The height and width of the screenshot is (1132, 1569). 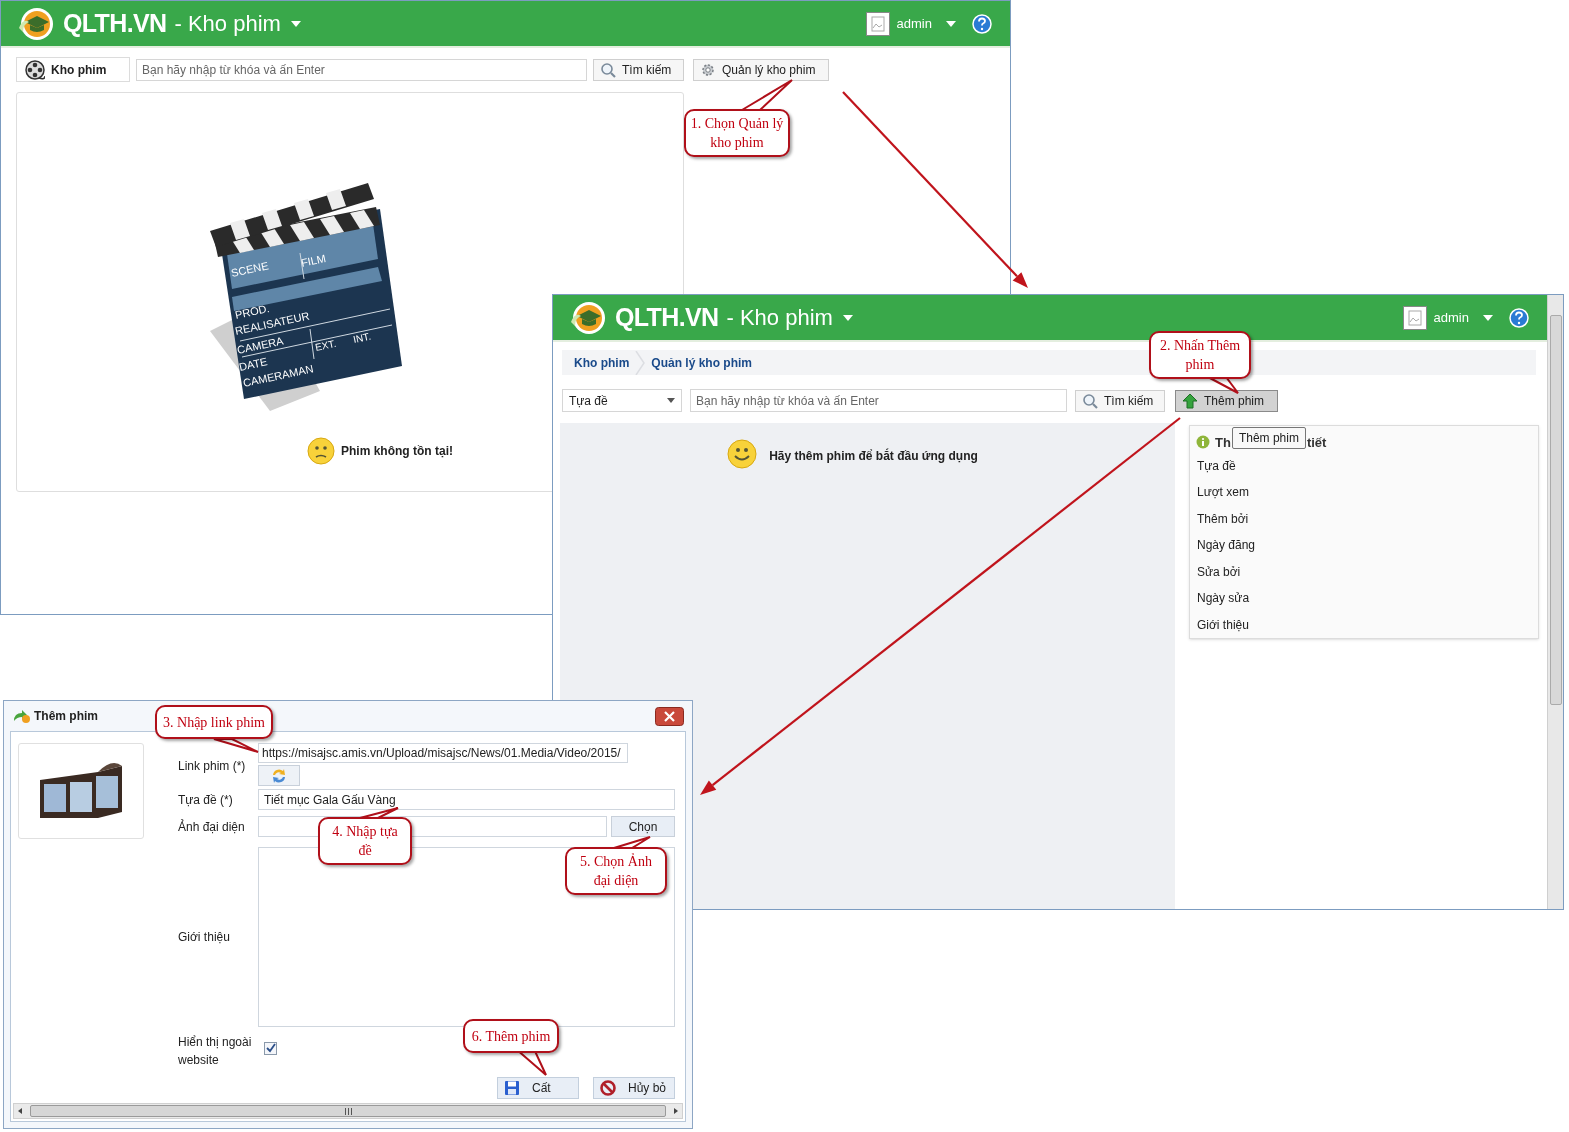 What do you see at coordinates (1190, 400) in the screenshot?
I see `up-arrow-icon` at bounding box center [1190, 400].